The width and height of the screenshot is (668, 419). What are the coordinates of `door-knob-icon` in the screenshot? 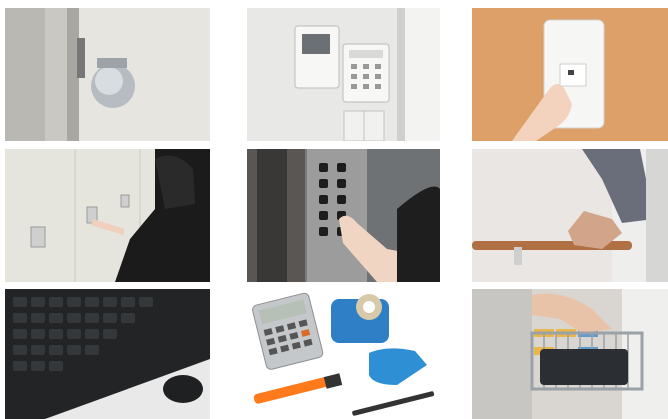 It's located at (107, 74).